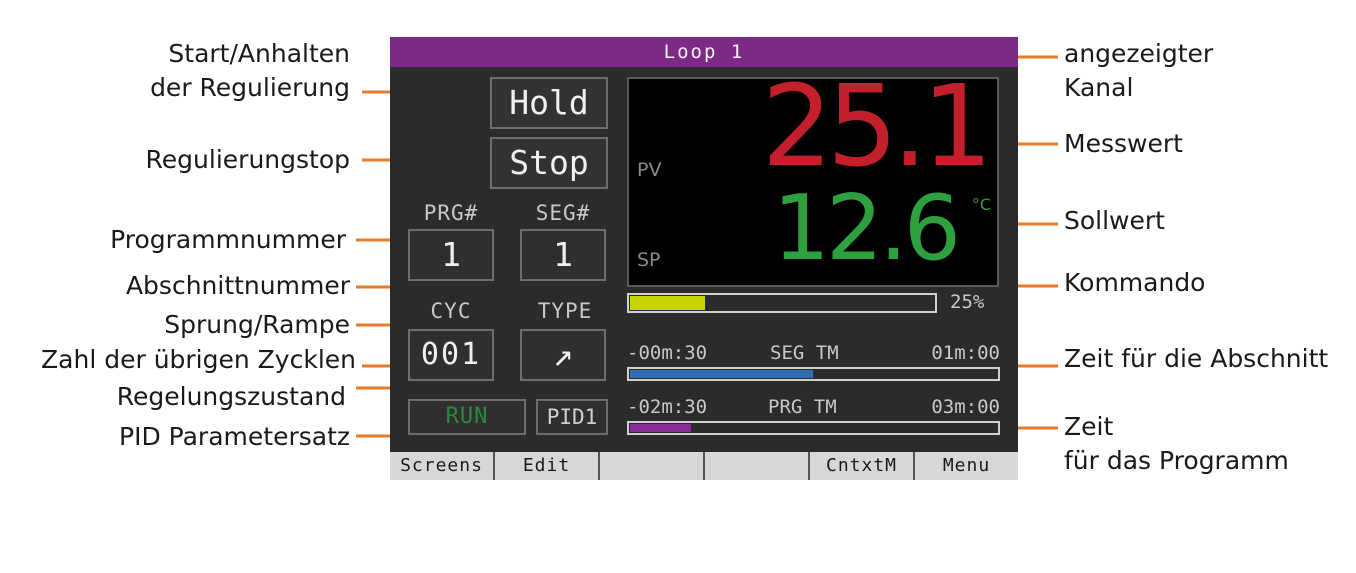 This screenshot has height=573, width=1356. What do you see at coordinates (866, 228) in the screenshot?
I see `setpoint-value: 12.6` at bounding box center [866, 228].